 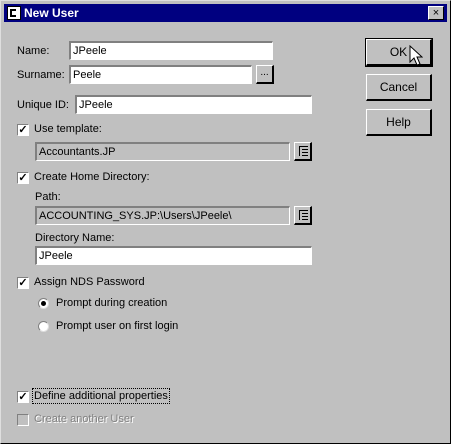 I want to click on path-browse-button, so click(x=303, y=215).